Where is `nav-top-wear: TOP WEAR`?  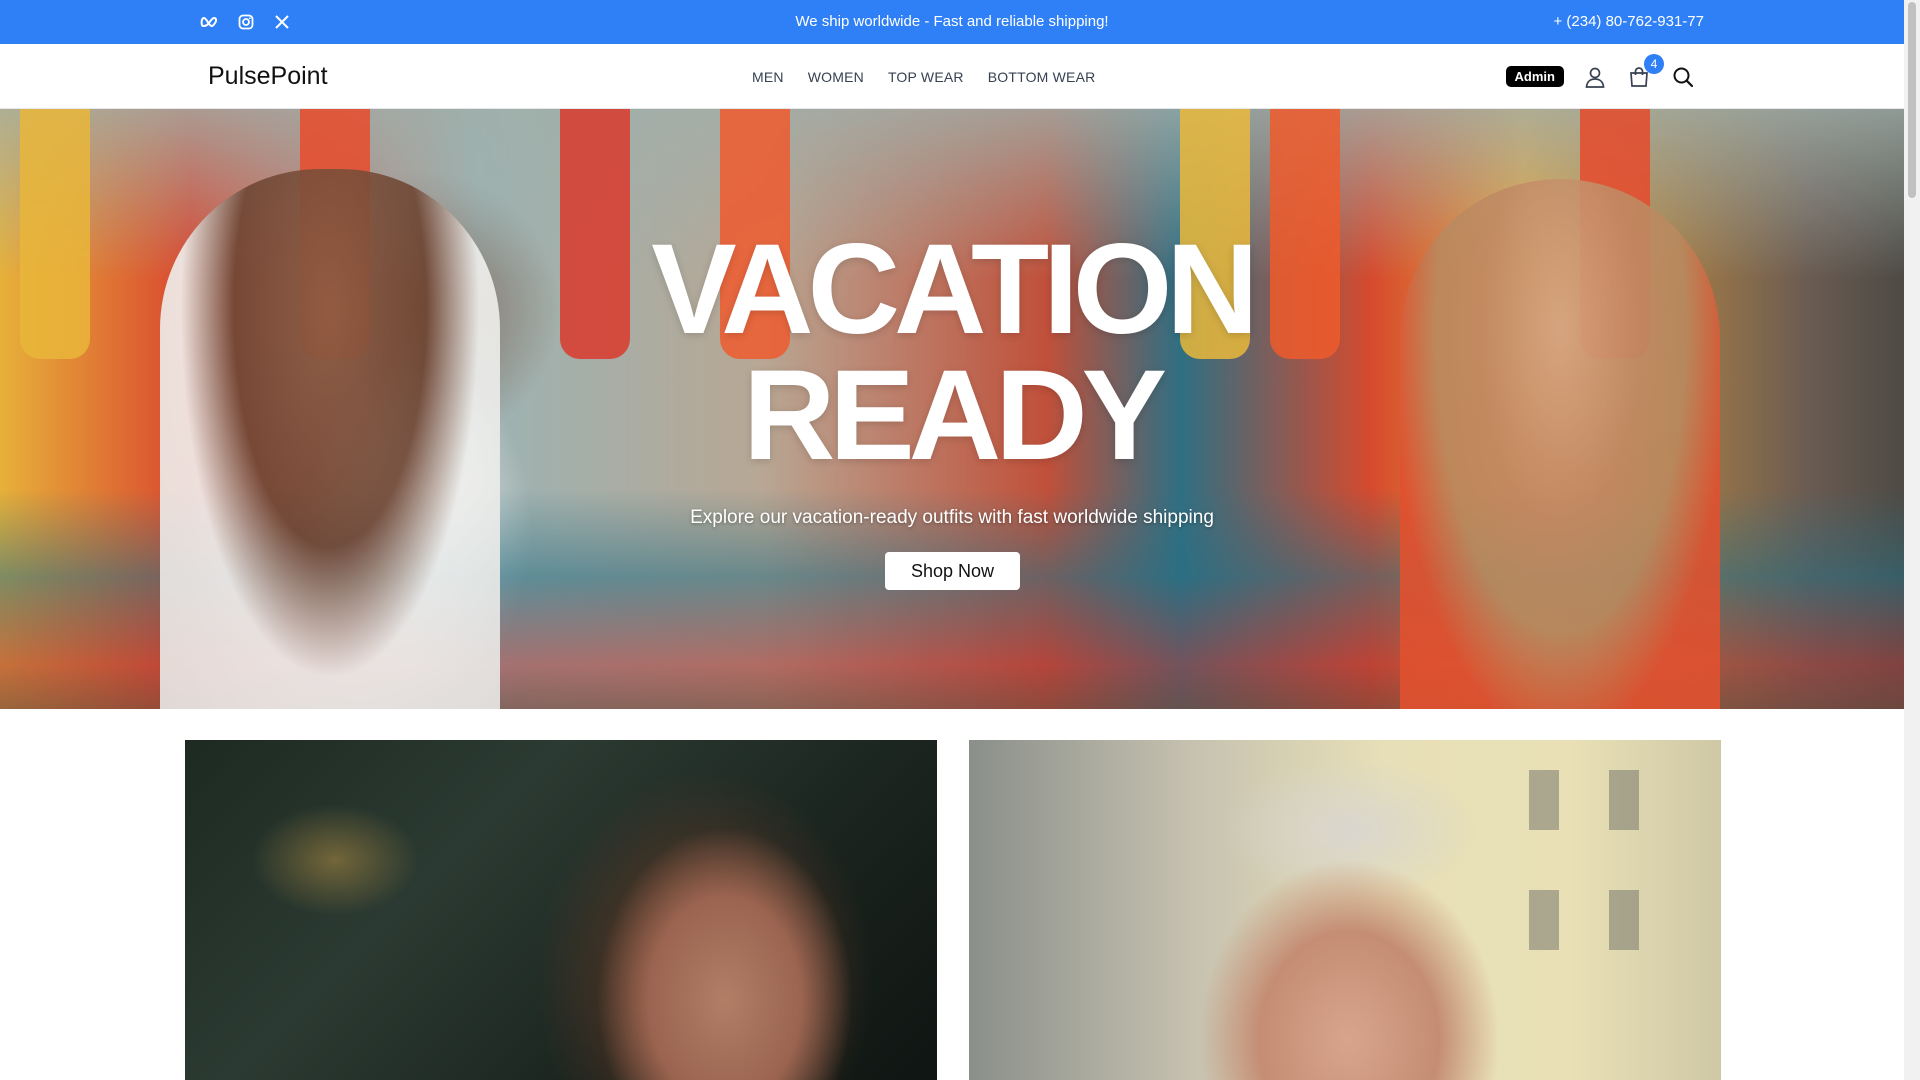
nav-top-wear: TOP WEAR is located at coordinates (926, 77).